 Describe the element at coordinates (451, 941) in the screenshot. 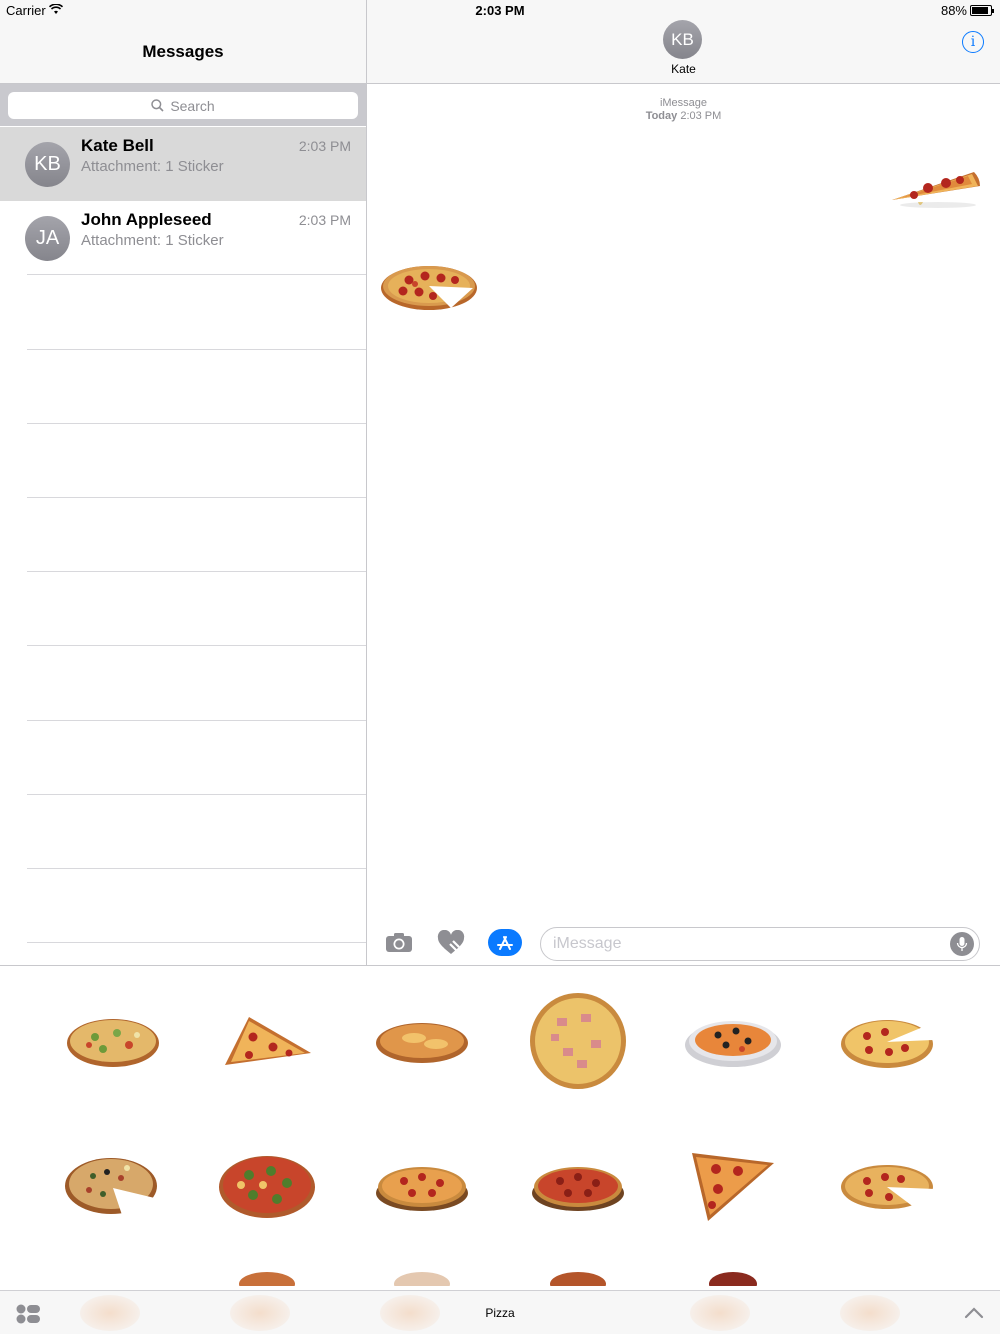

I see `heart-icon` at that location.